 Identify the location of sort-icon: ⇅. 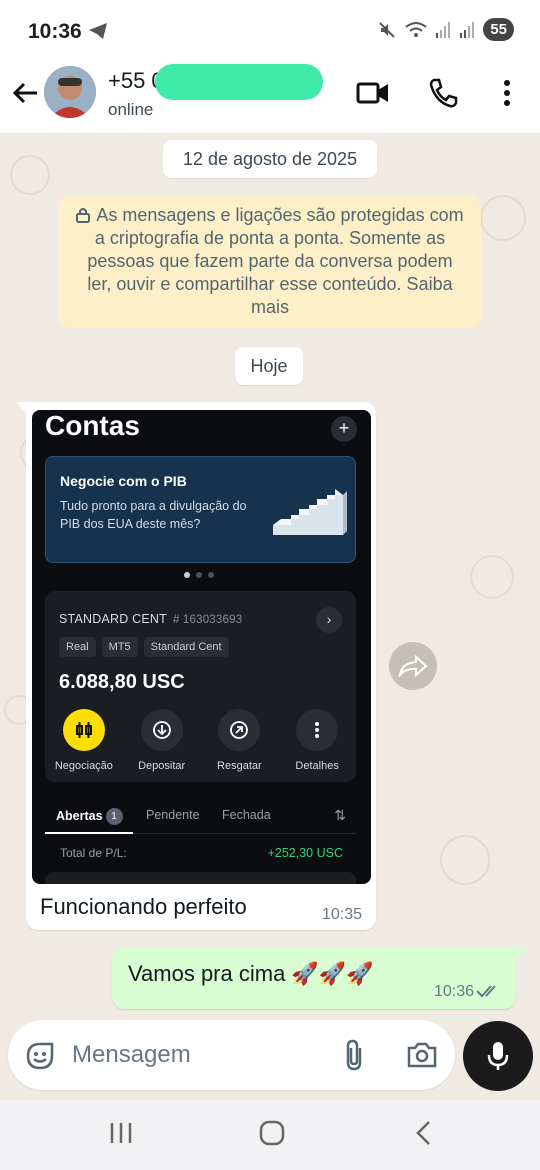
(340, 815).